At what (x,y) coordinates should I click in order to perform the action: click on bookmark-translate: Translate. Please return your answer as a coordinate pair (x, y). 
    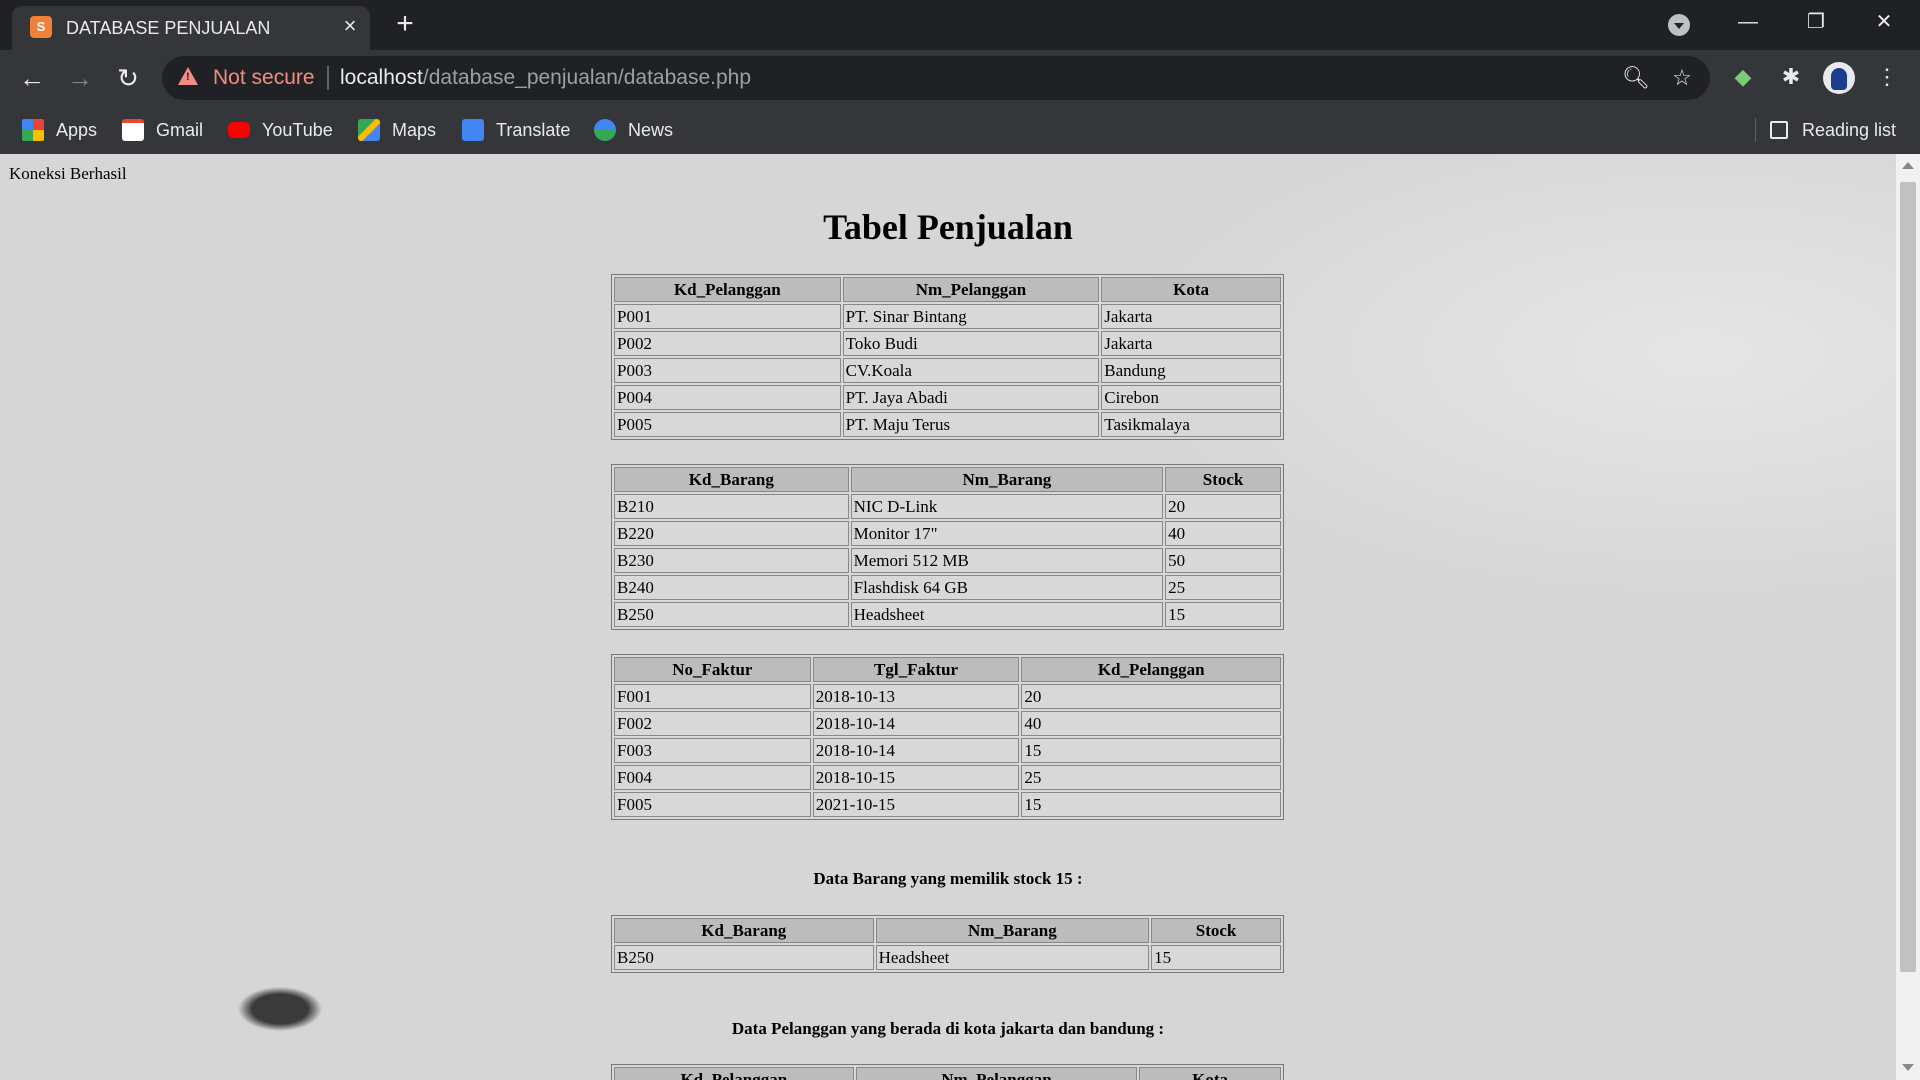
    Looking at the image, I should click on (516, 130).